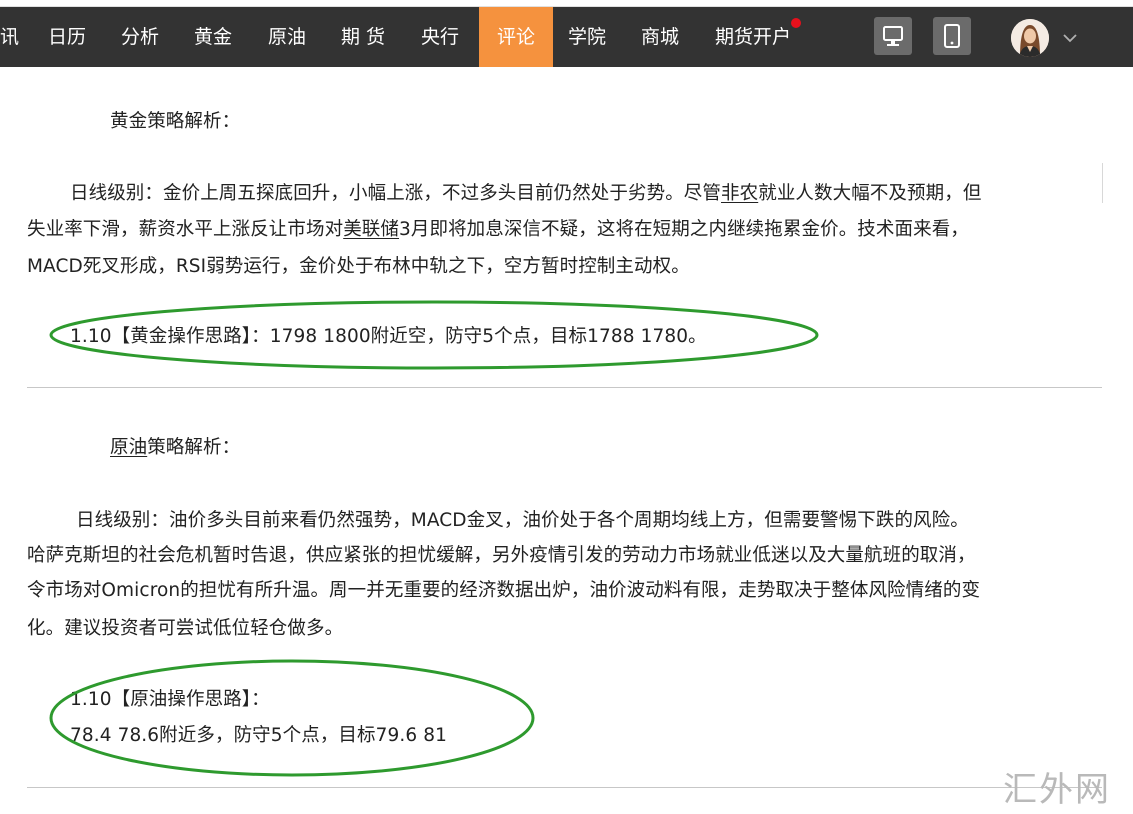  Describe the element at coordinates (1057, 790) in the screenshot. I see `watermark: 汇外网` at that location.